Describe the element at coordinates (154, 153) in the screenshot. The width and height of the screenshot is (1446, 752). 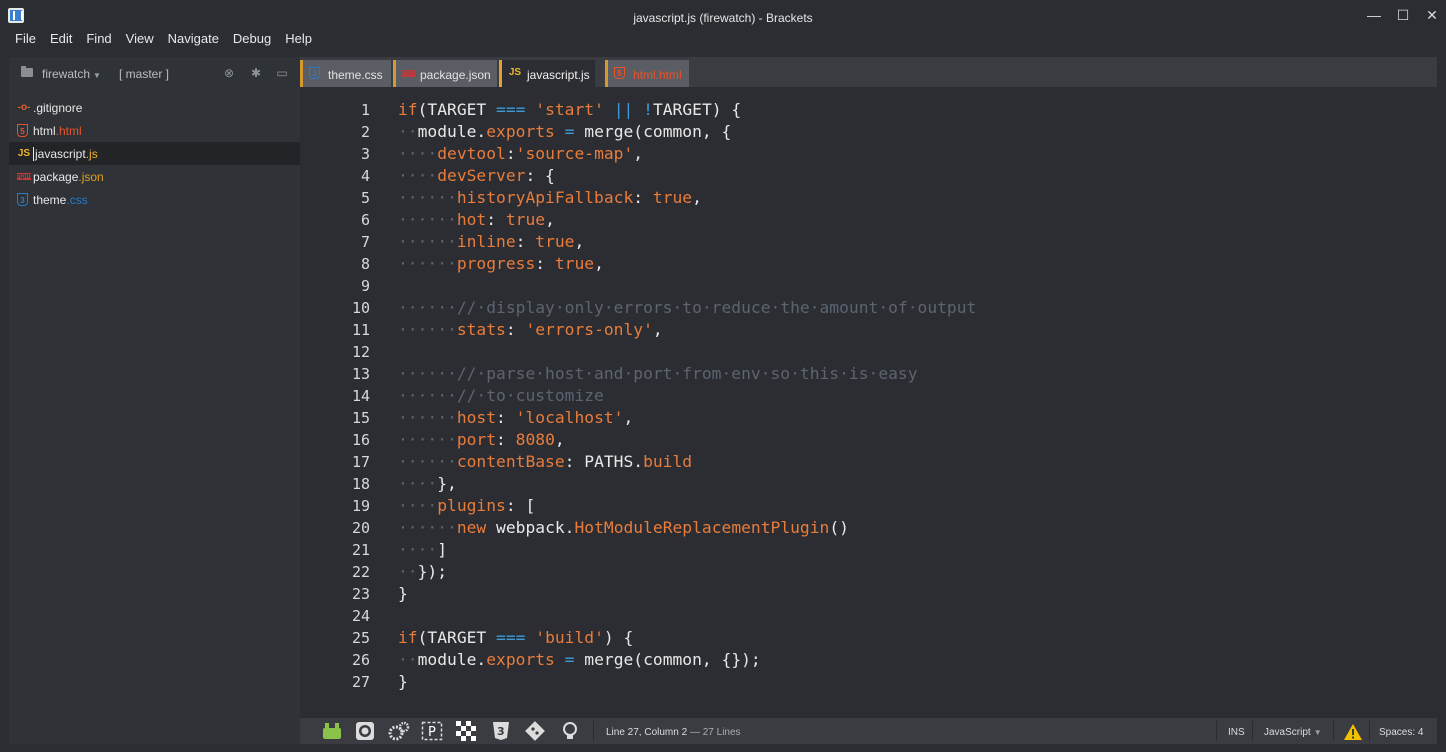
I see `file-tree-item: JS javascript.js` at that location.